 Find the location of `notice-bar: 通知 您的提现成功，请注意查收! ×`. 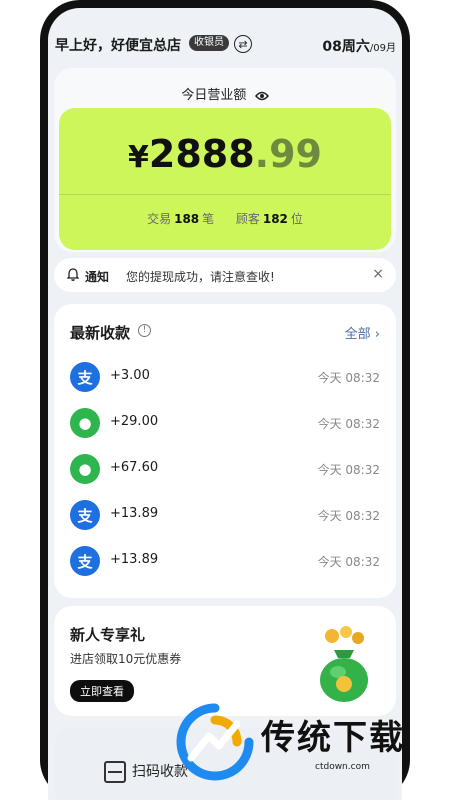

notice-bar: 通知 您的提现成功，请注意查收! × is located at coordinates (225, 275).